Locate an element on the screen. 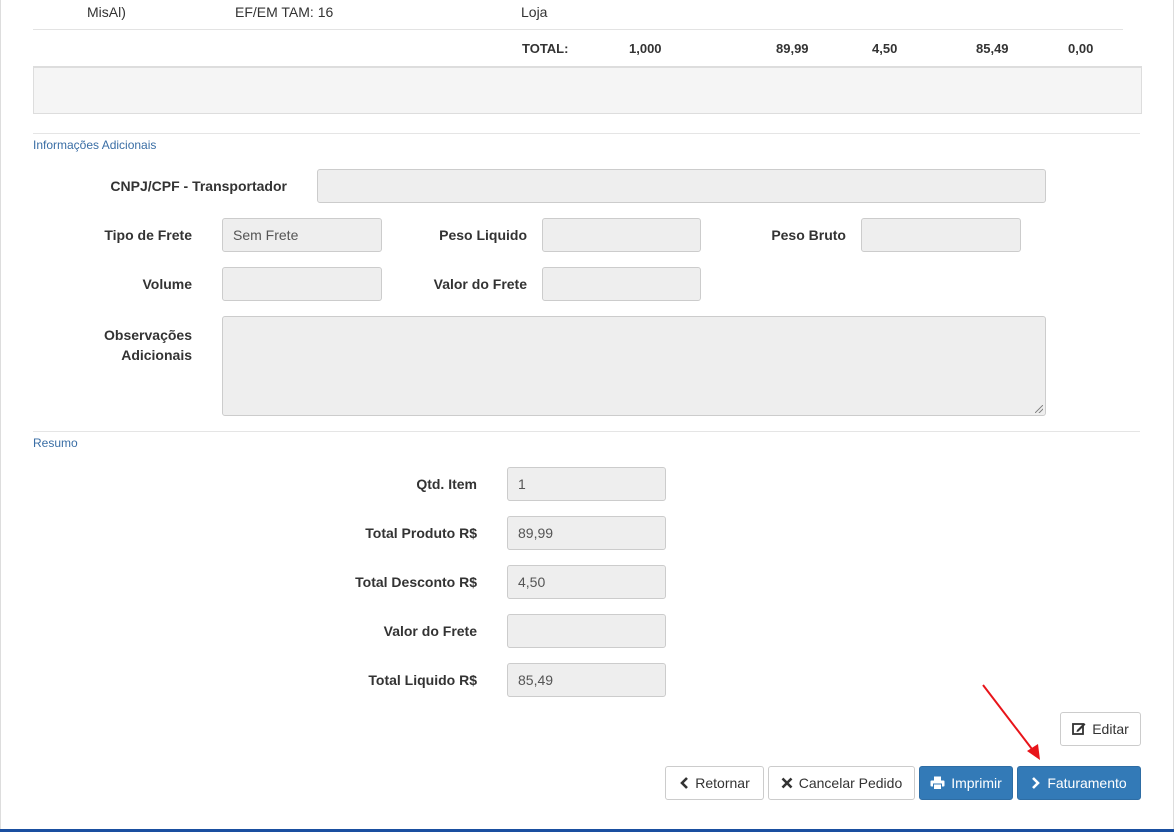  volume-label: Volume is located at coordinates (167, 284).